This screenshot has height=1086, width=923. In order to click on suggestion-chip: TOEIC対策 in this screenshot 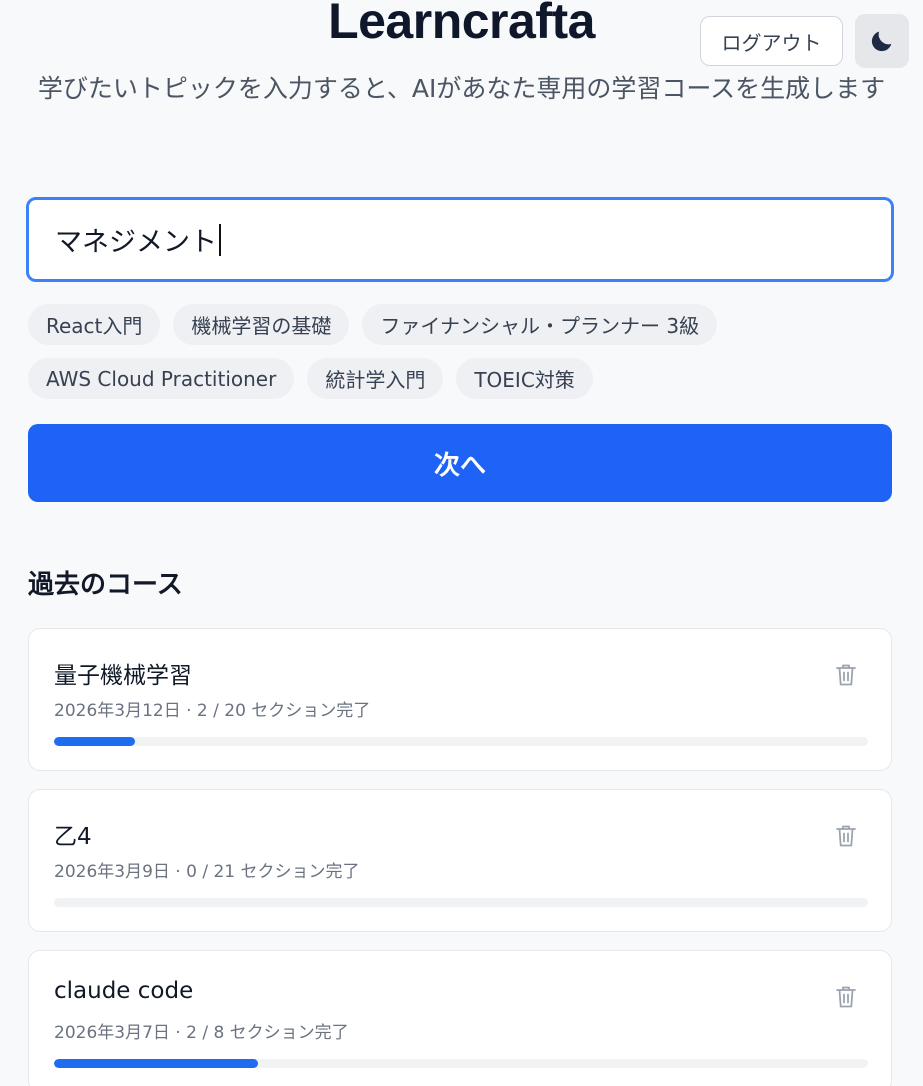, I will do `click(524, 378)`.